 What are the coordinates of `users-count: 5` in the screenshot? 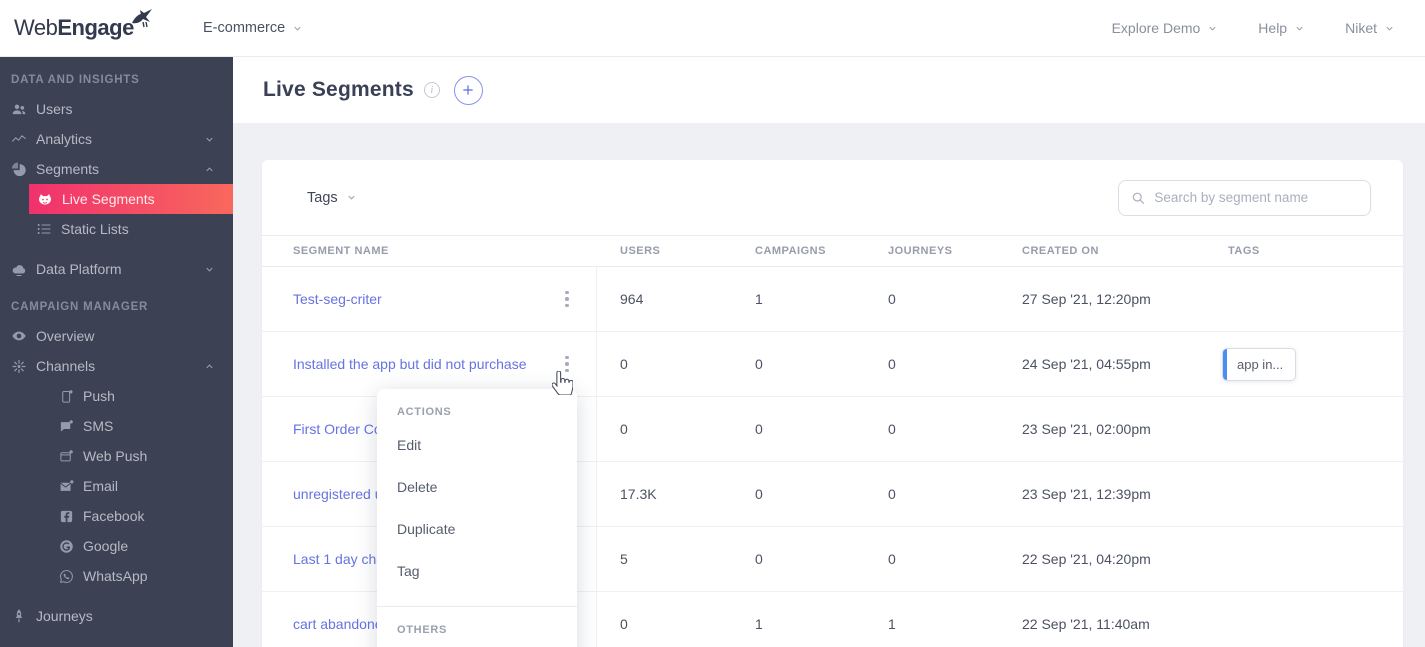 It's located at (624, 559).